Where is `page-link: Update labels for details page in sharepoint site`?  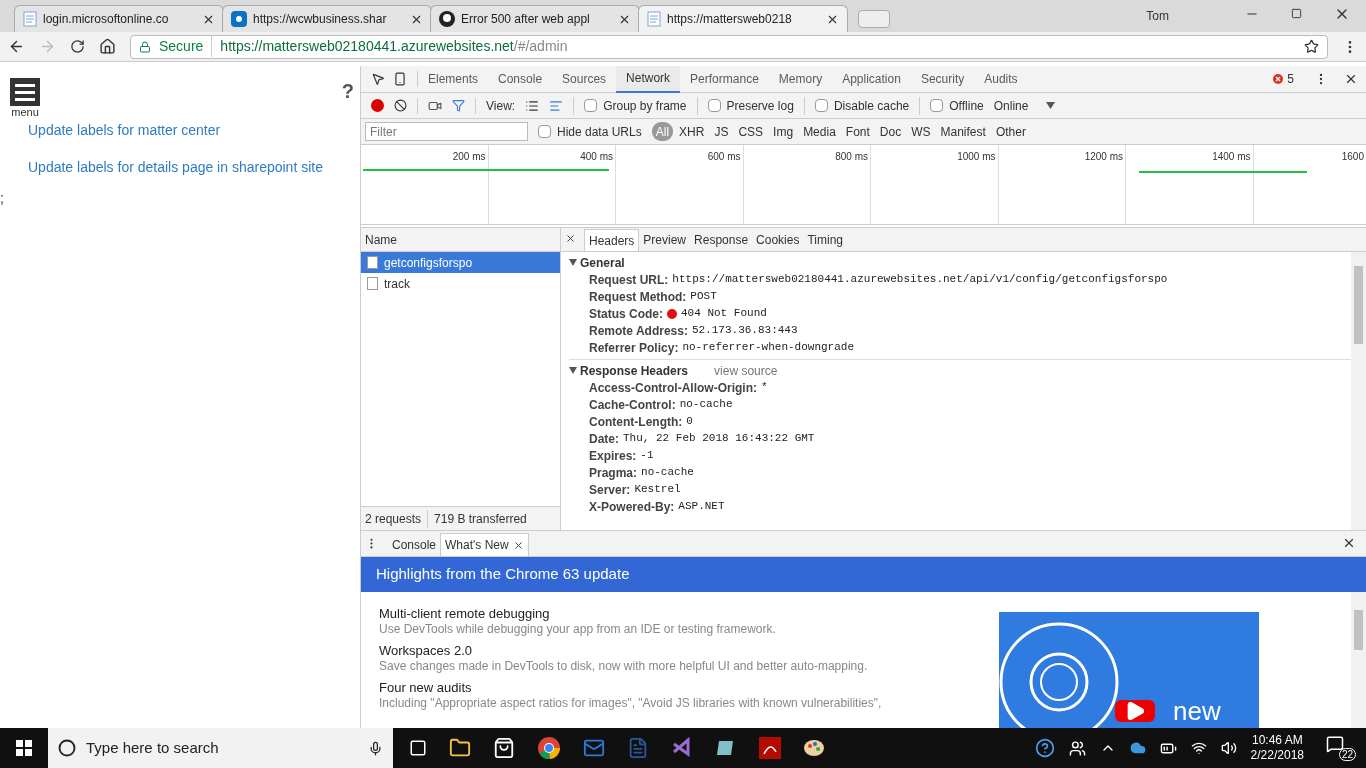 page-link: Update labels for details page in sharepoint site is located at coordinates (194, 167).